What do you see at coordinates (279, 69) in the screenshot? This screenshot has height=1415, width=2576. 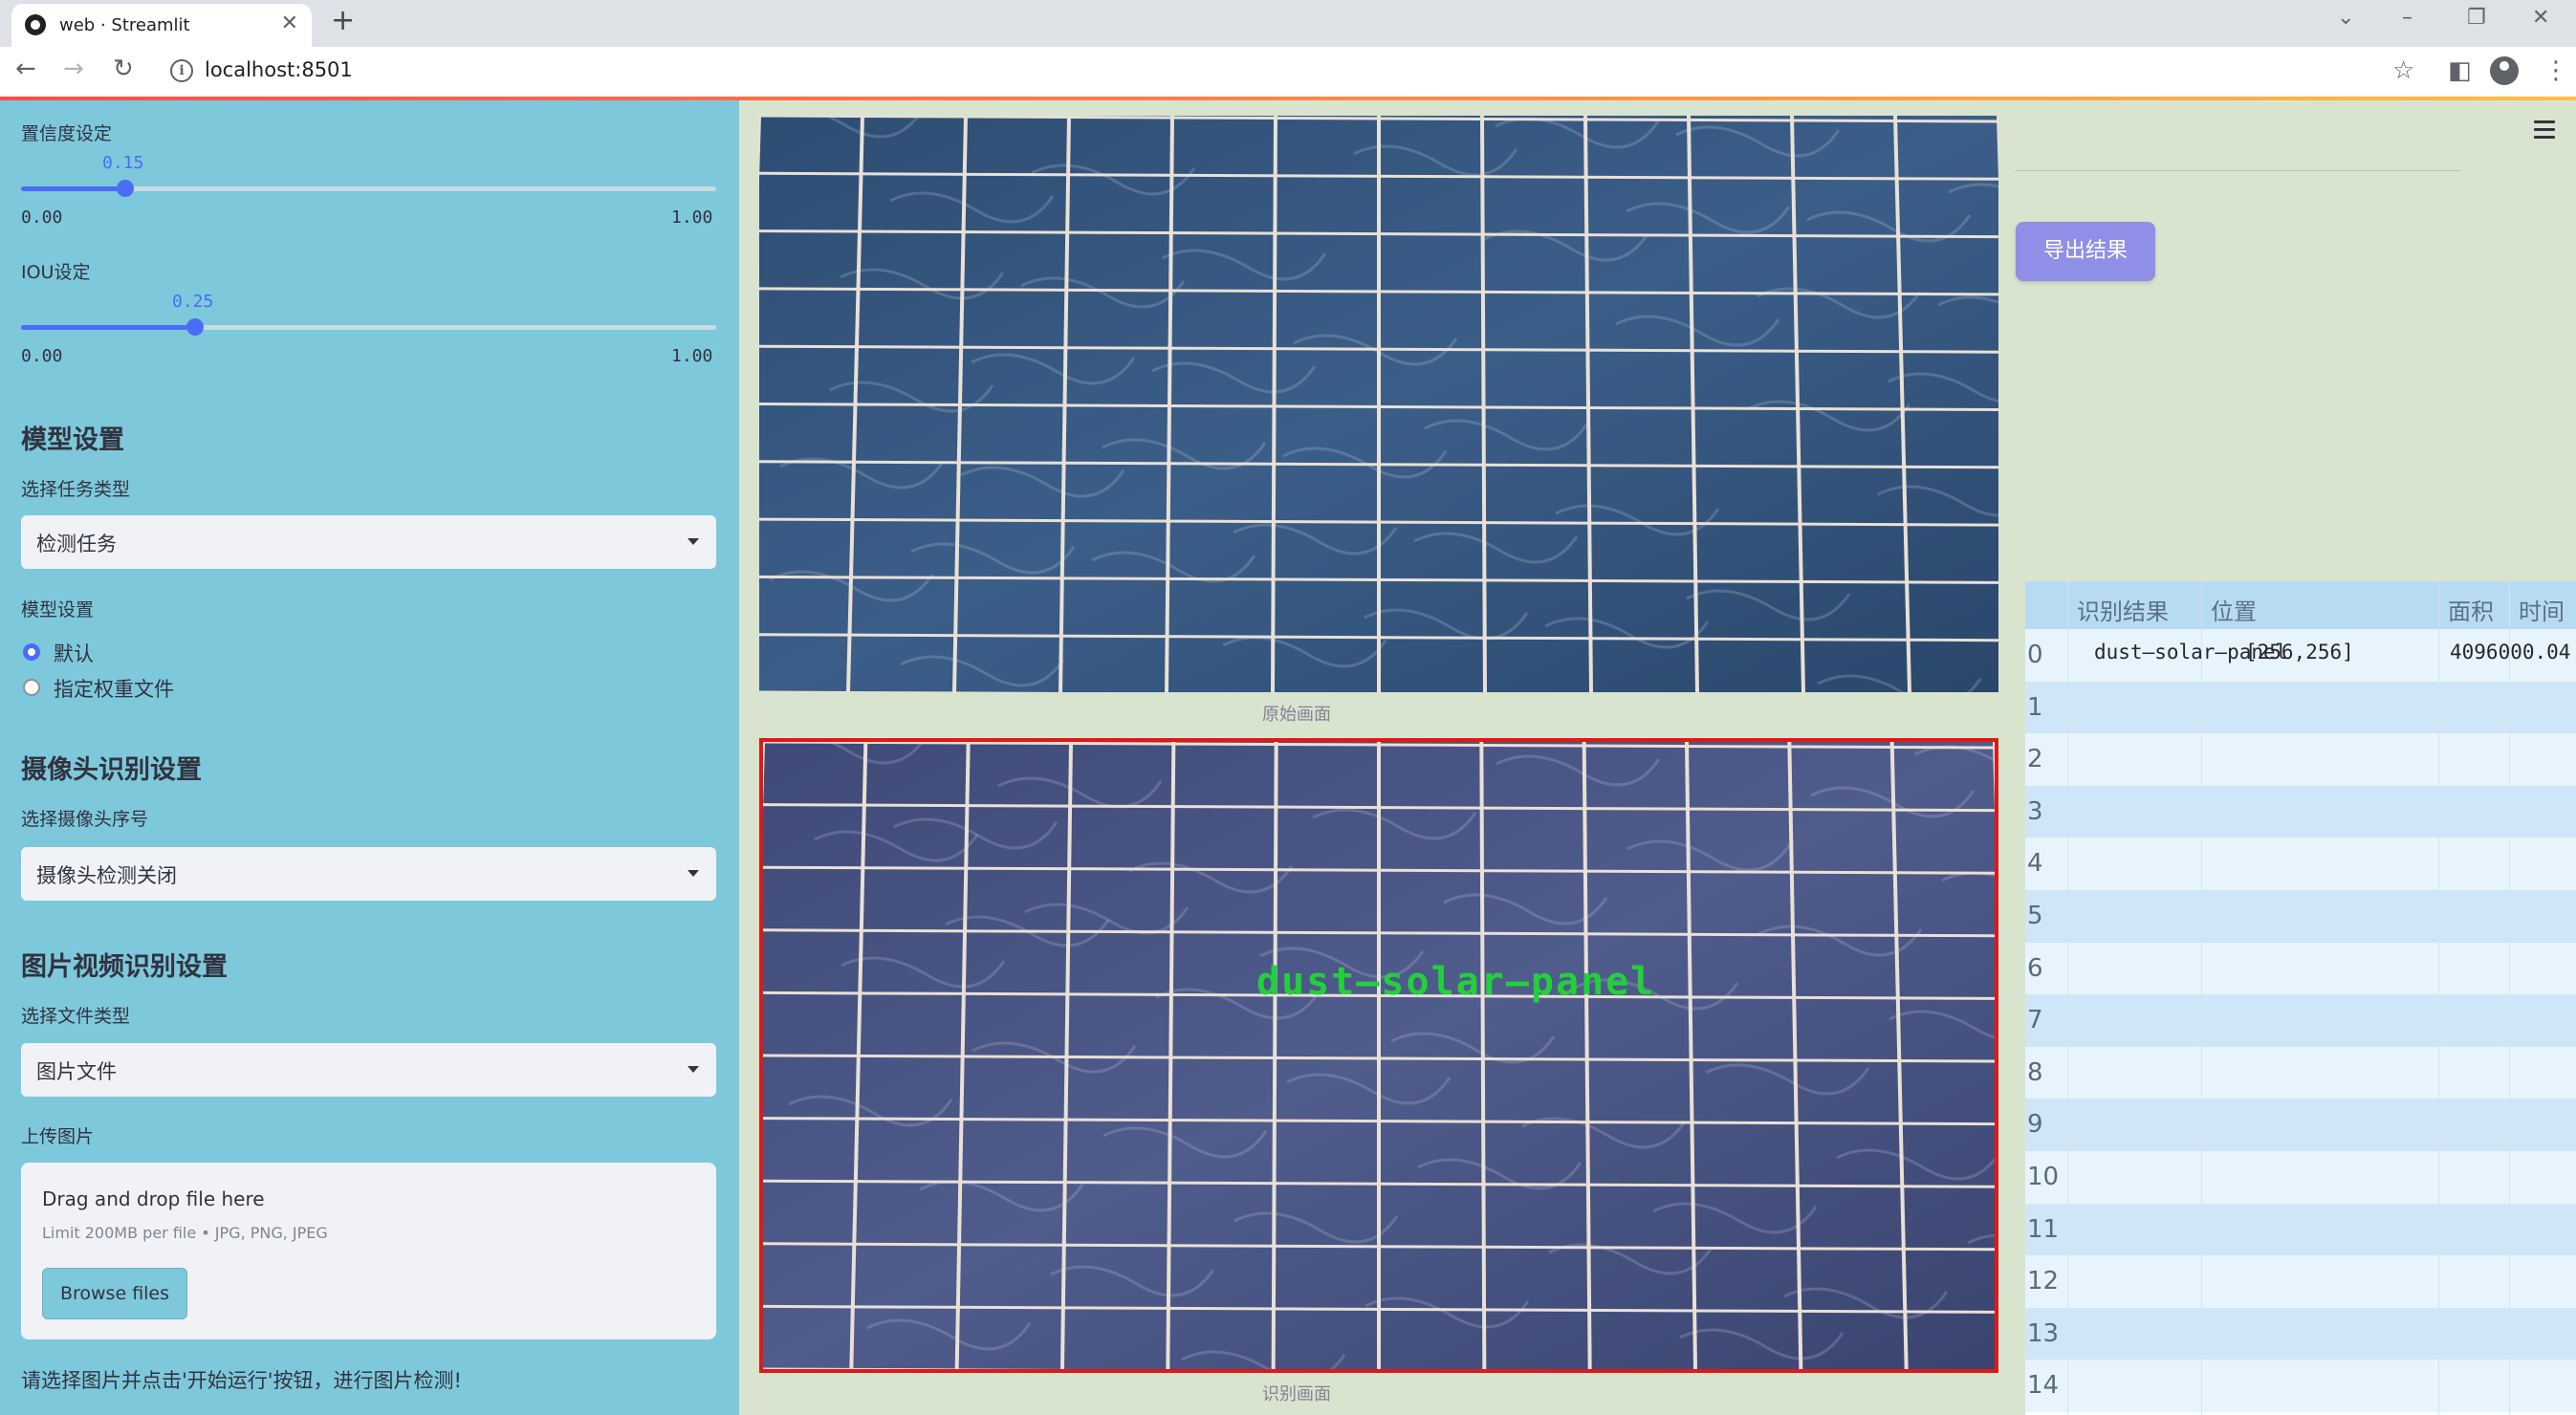 I see `address-bar: localhost:8501` at bounding box center [279, 69].